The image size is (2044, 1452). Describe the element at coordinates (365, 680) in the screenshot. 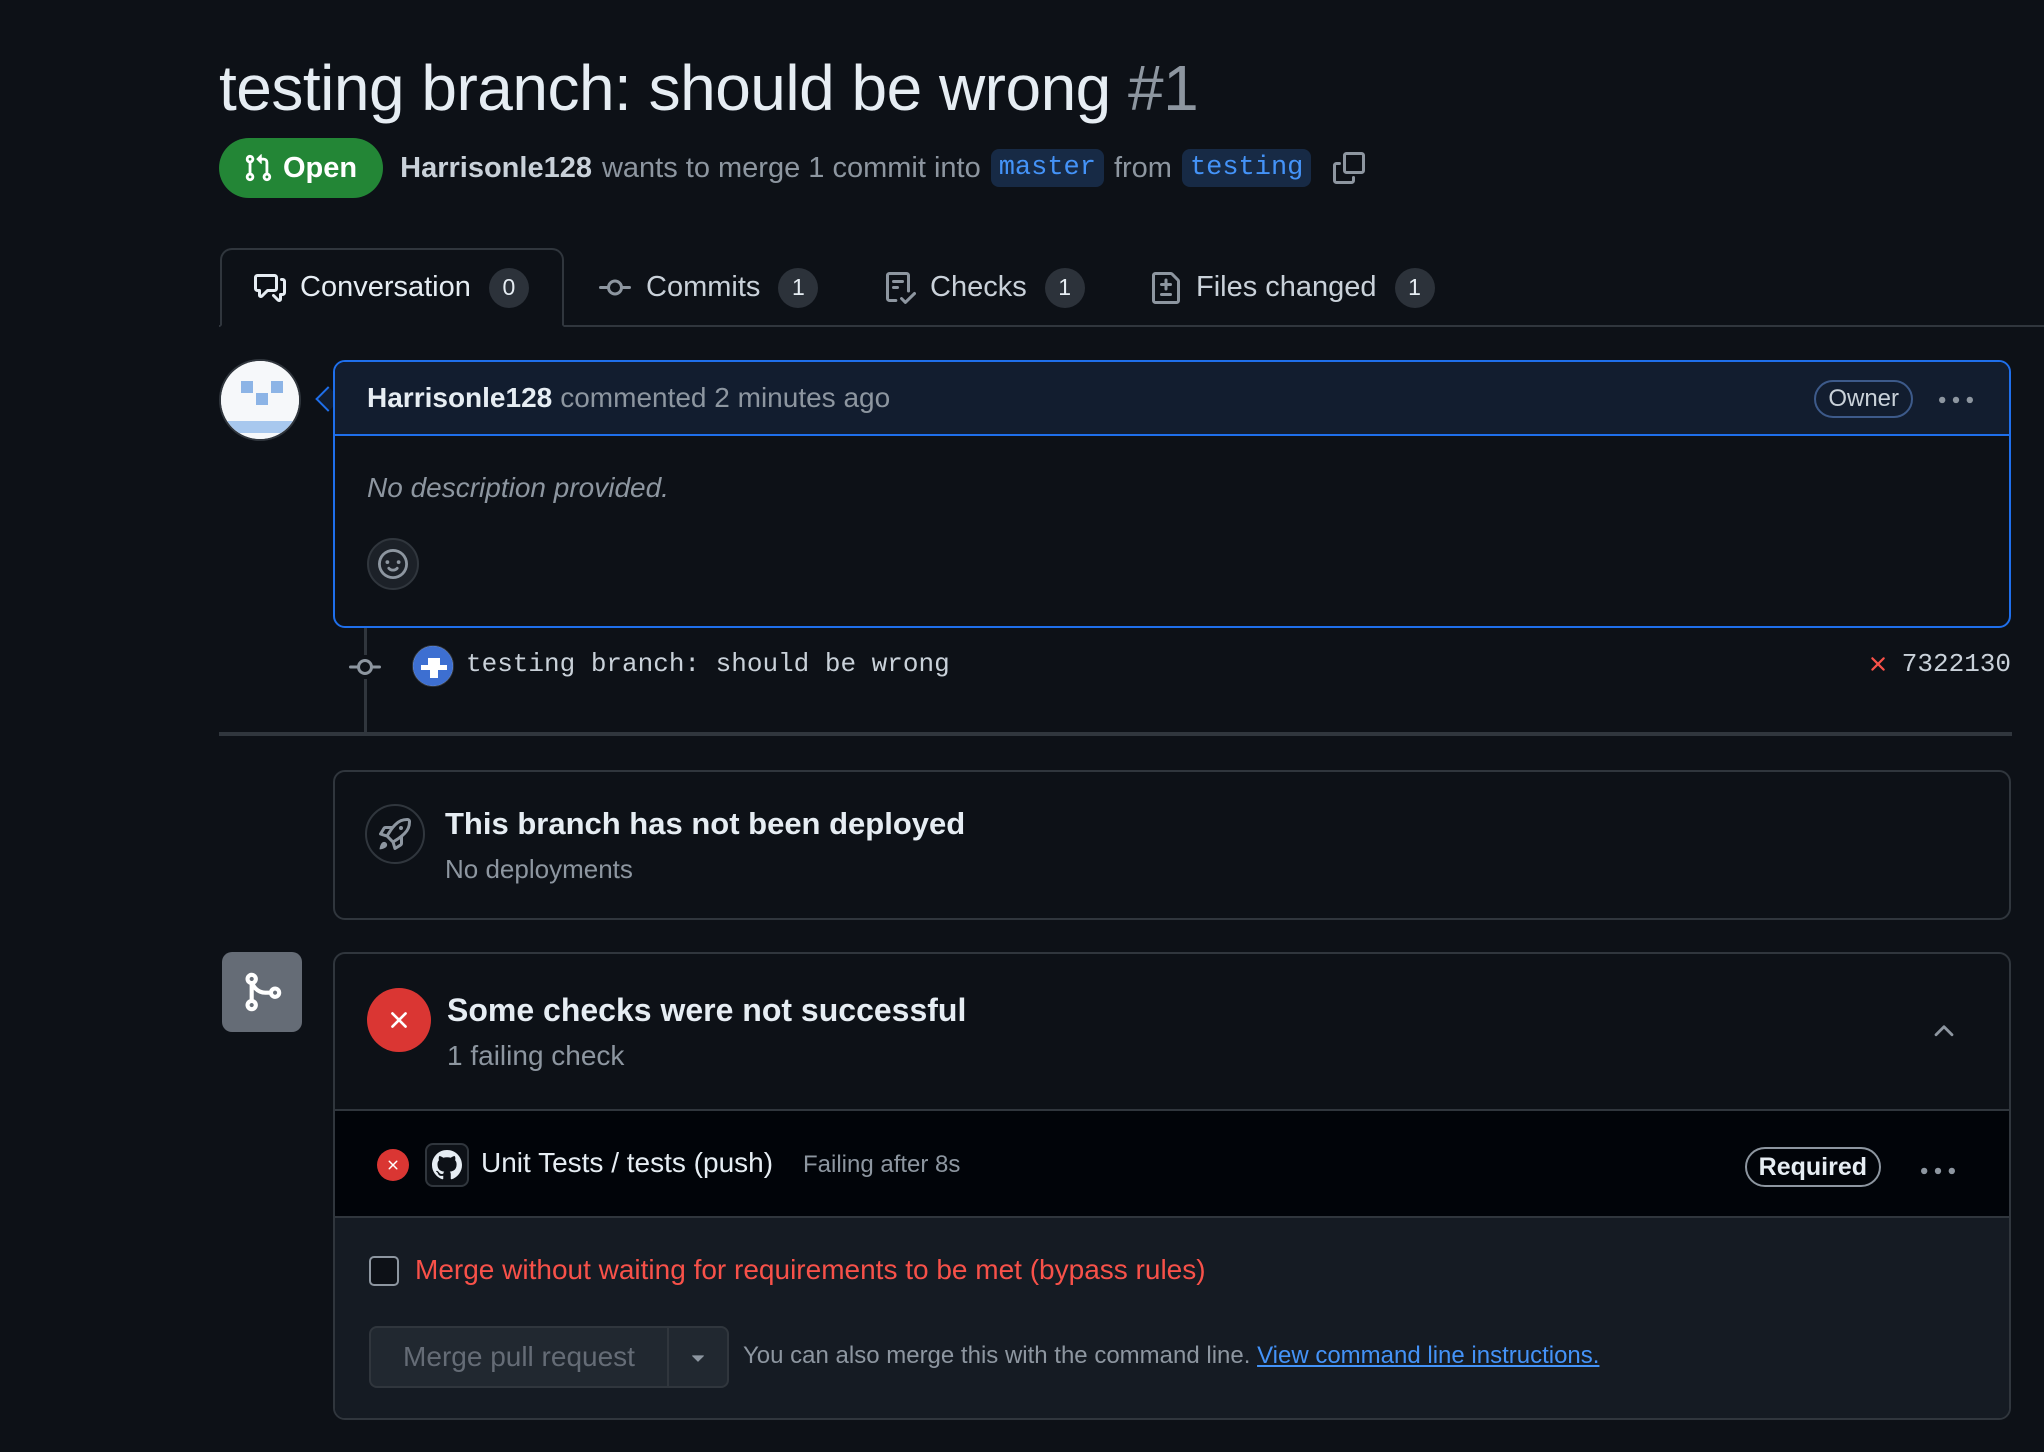

I see `timeline-line` at that location.